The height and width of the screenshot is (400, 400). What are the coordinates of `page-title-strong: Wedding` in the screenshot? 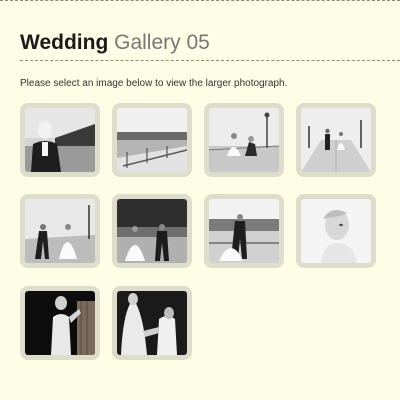 It's located at (64, 42).